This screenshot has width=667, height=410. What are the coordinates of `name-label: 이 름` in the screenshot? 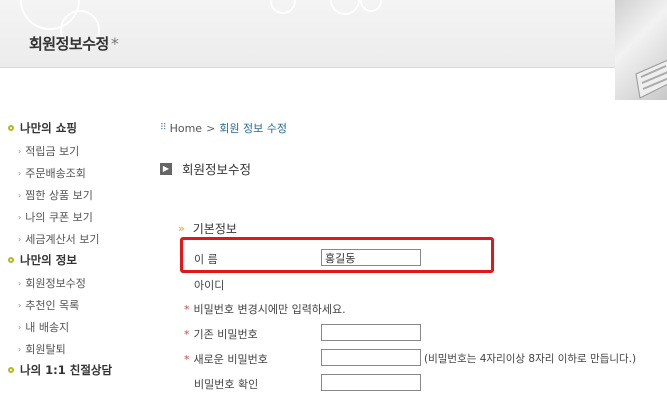 It's located at (206, 259).